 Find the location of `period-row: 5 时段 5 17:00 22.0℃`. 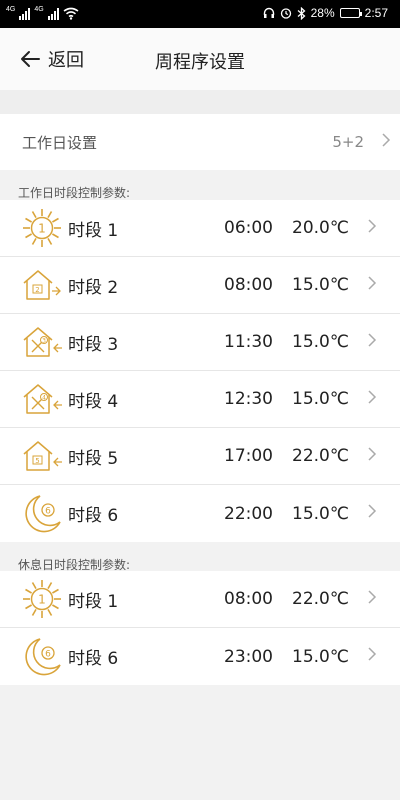

period-row: 5 时段 5 17:00 22.0℃ is located at coordinates (200, 456).